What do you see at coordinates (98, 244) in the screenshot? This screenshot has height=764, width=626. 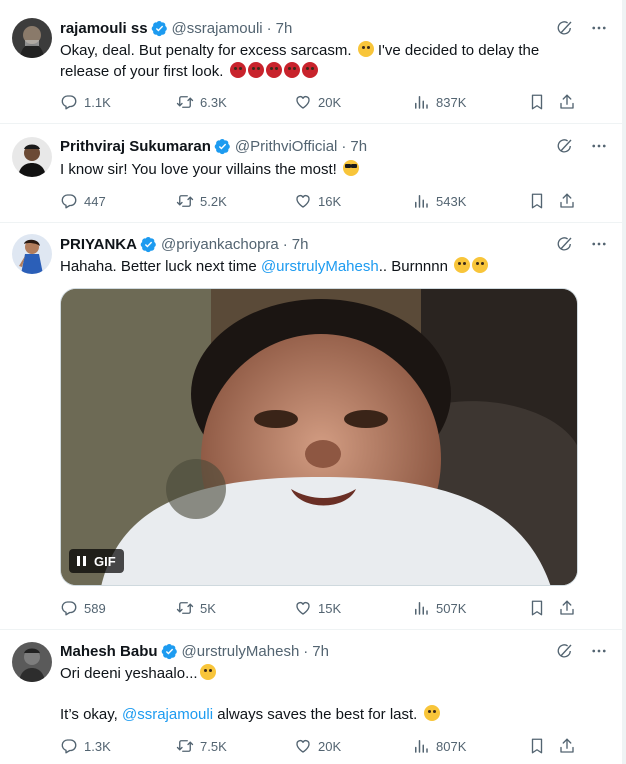 I see `display-name: PRIYANKA` at bounding box center [98, 244].